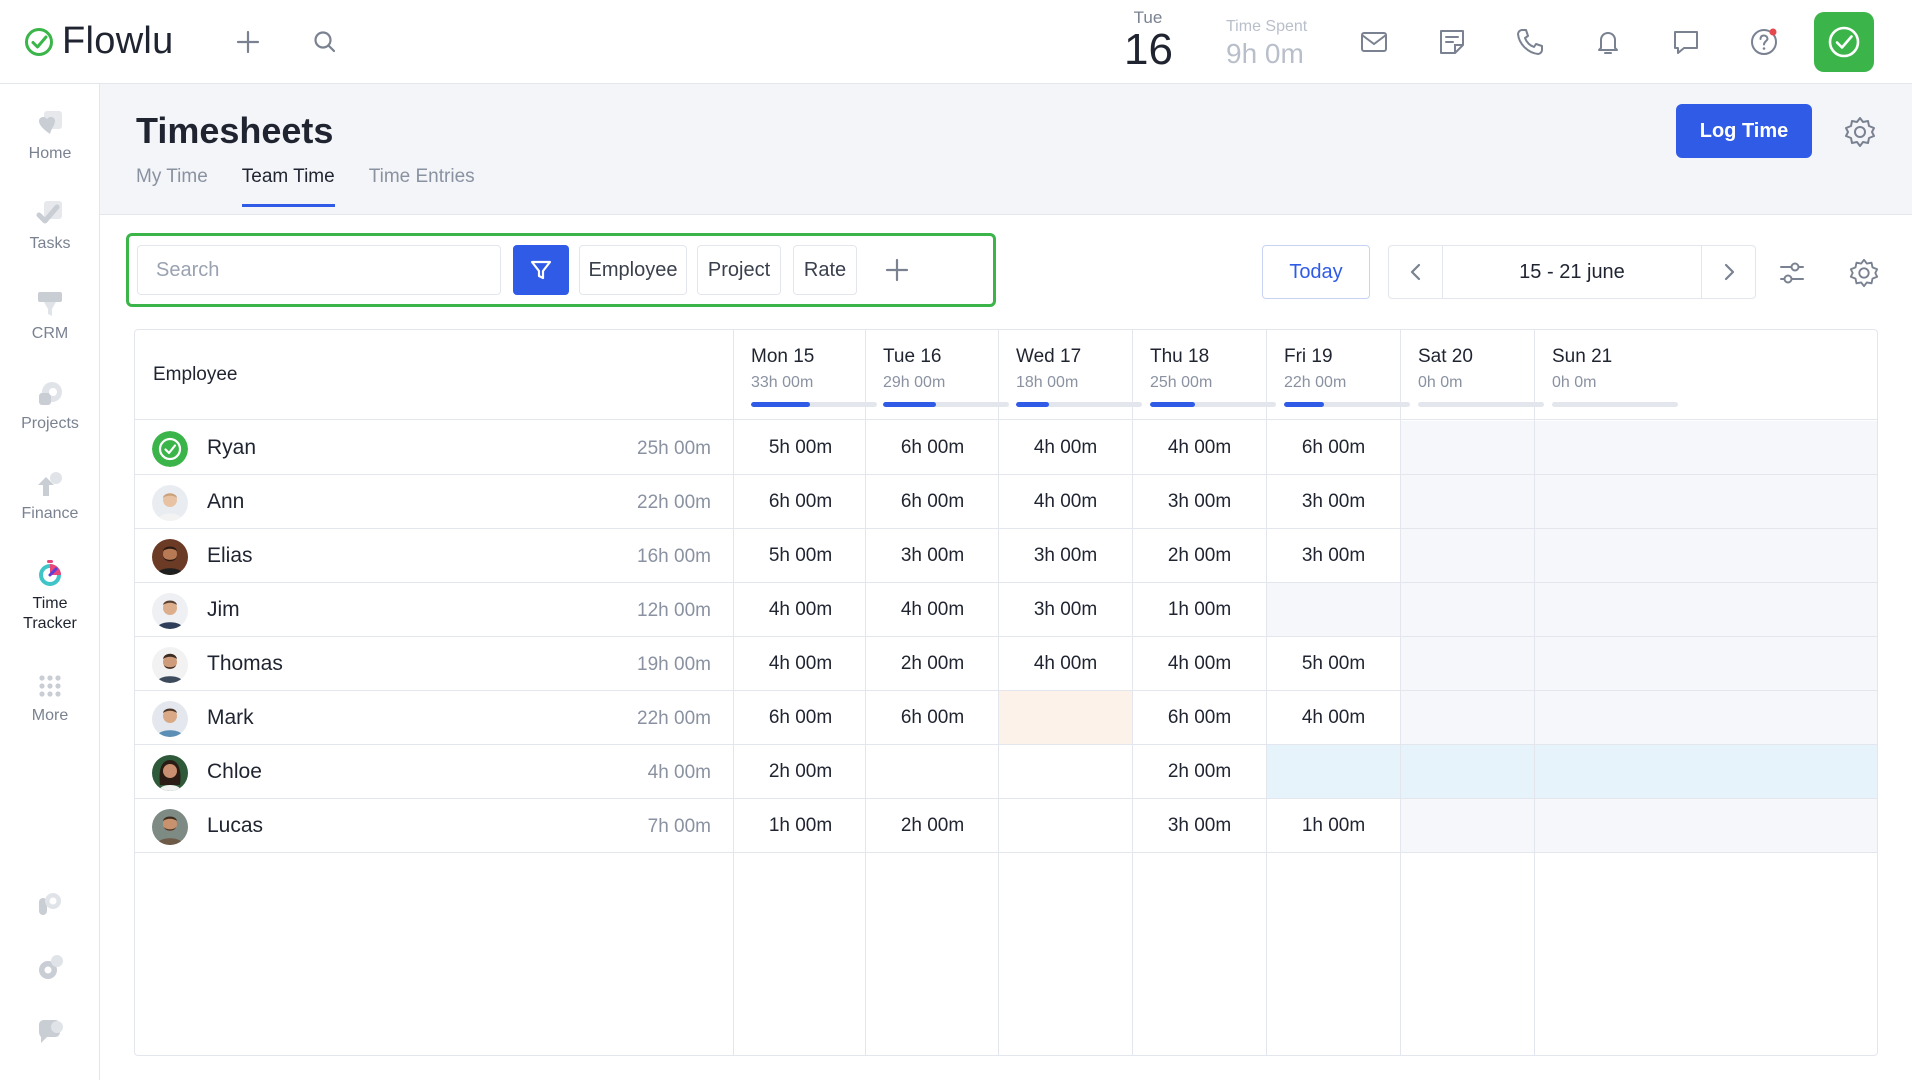 The width and height of the screenshot is (1912, 1080). I want to click on sidebar-item-apps, so click(50, 904).